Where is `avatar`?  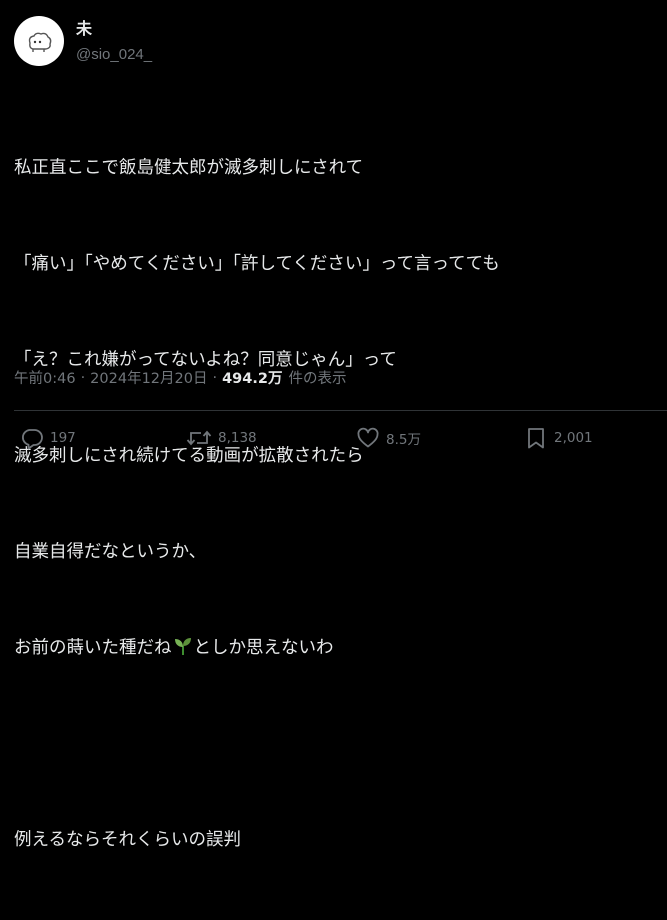
avatar is located at coordinates (39, 41).